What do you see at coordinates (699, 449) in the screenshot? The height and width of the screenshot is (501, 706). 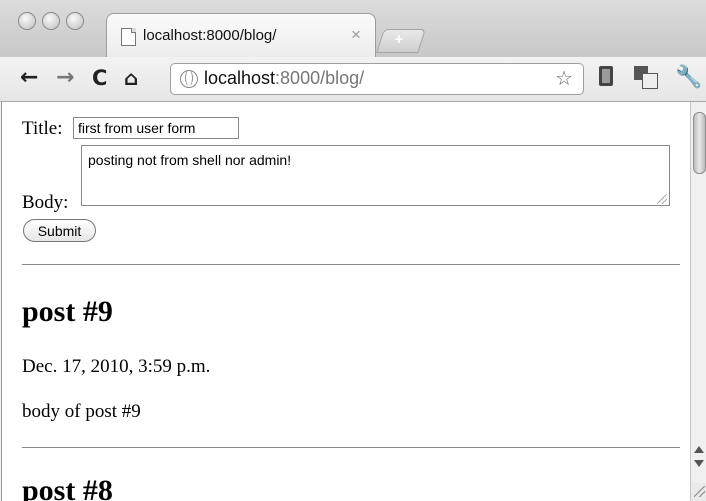 I see `scroll-up-arrow-icon` at bounding box center [699, 449].